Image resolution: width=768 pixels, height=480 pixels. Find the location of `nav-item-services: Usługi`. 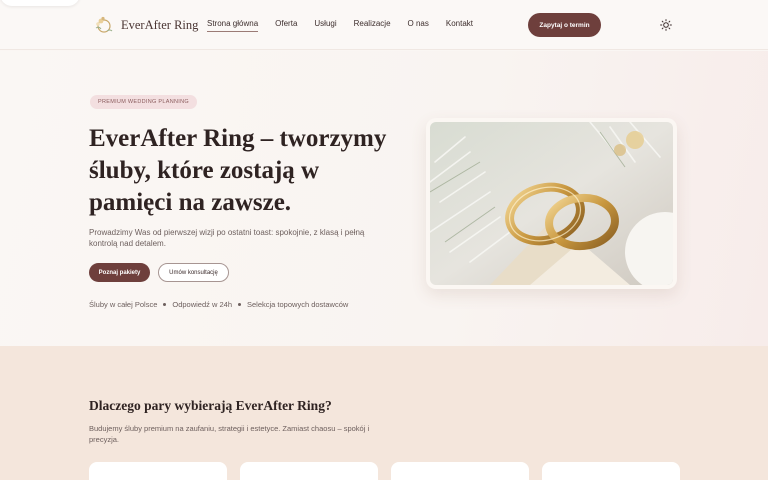

nav-item-services: Usługi is located at coordinates (325, 23).